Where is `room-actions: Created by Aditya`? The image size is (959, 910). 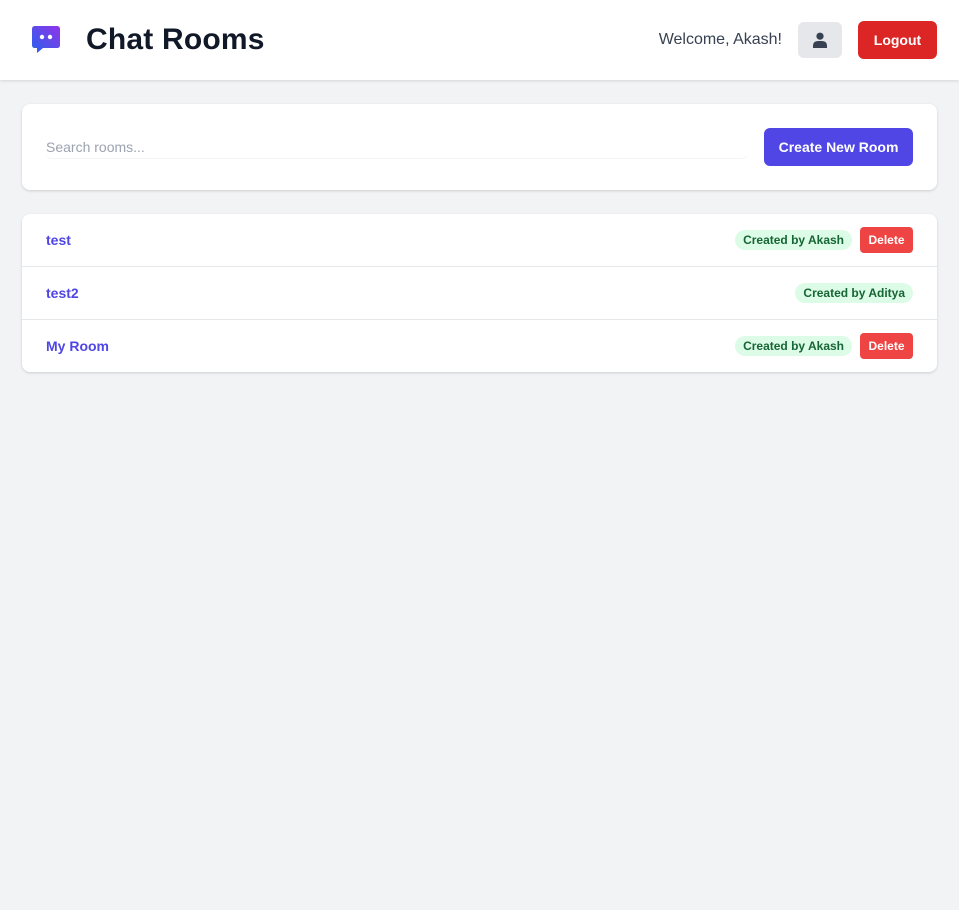
room-actions: Created by Aditya is located at coordinates (854, 293).